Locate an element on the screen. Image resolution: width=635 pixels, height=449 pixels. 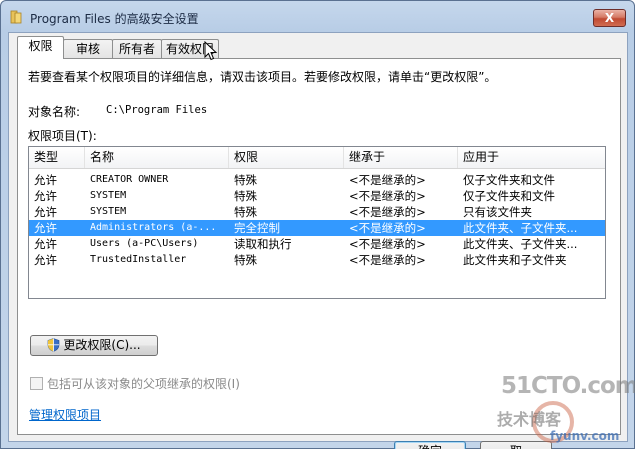
column-header-permission: 权限 is located at coordinates (286, 157).